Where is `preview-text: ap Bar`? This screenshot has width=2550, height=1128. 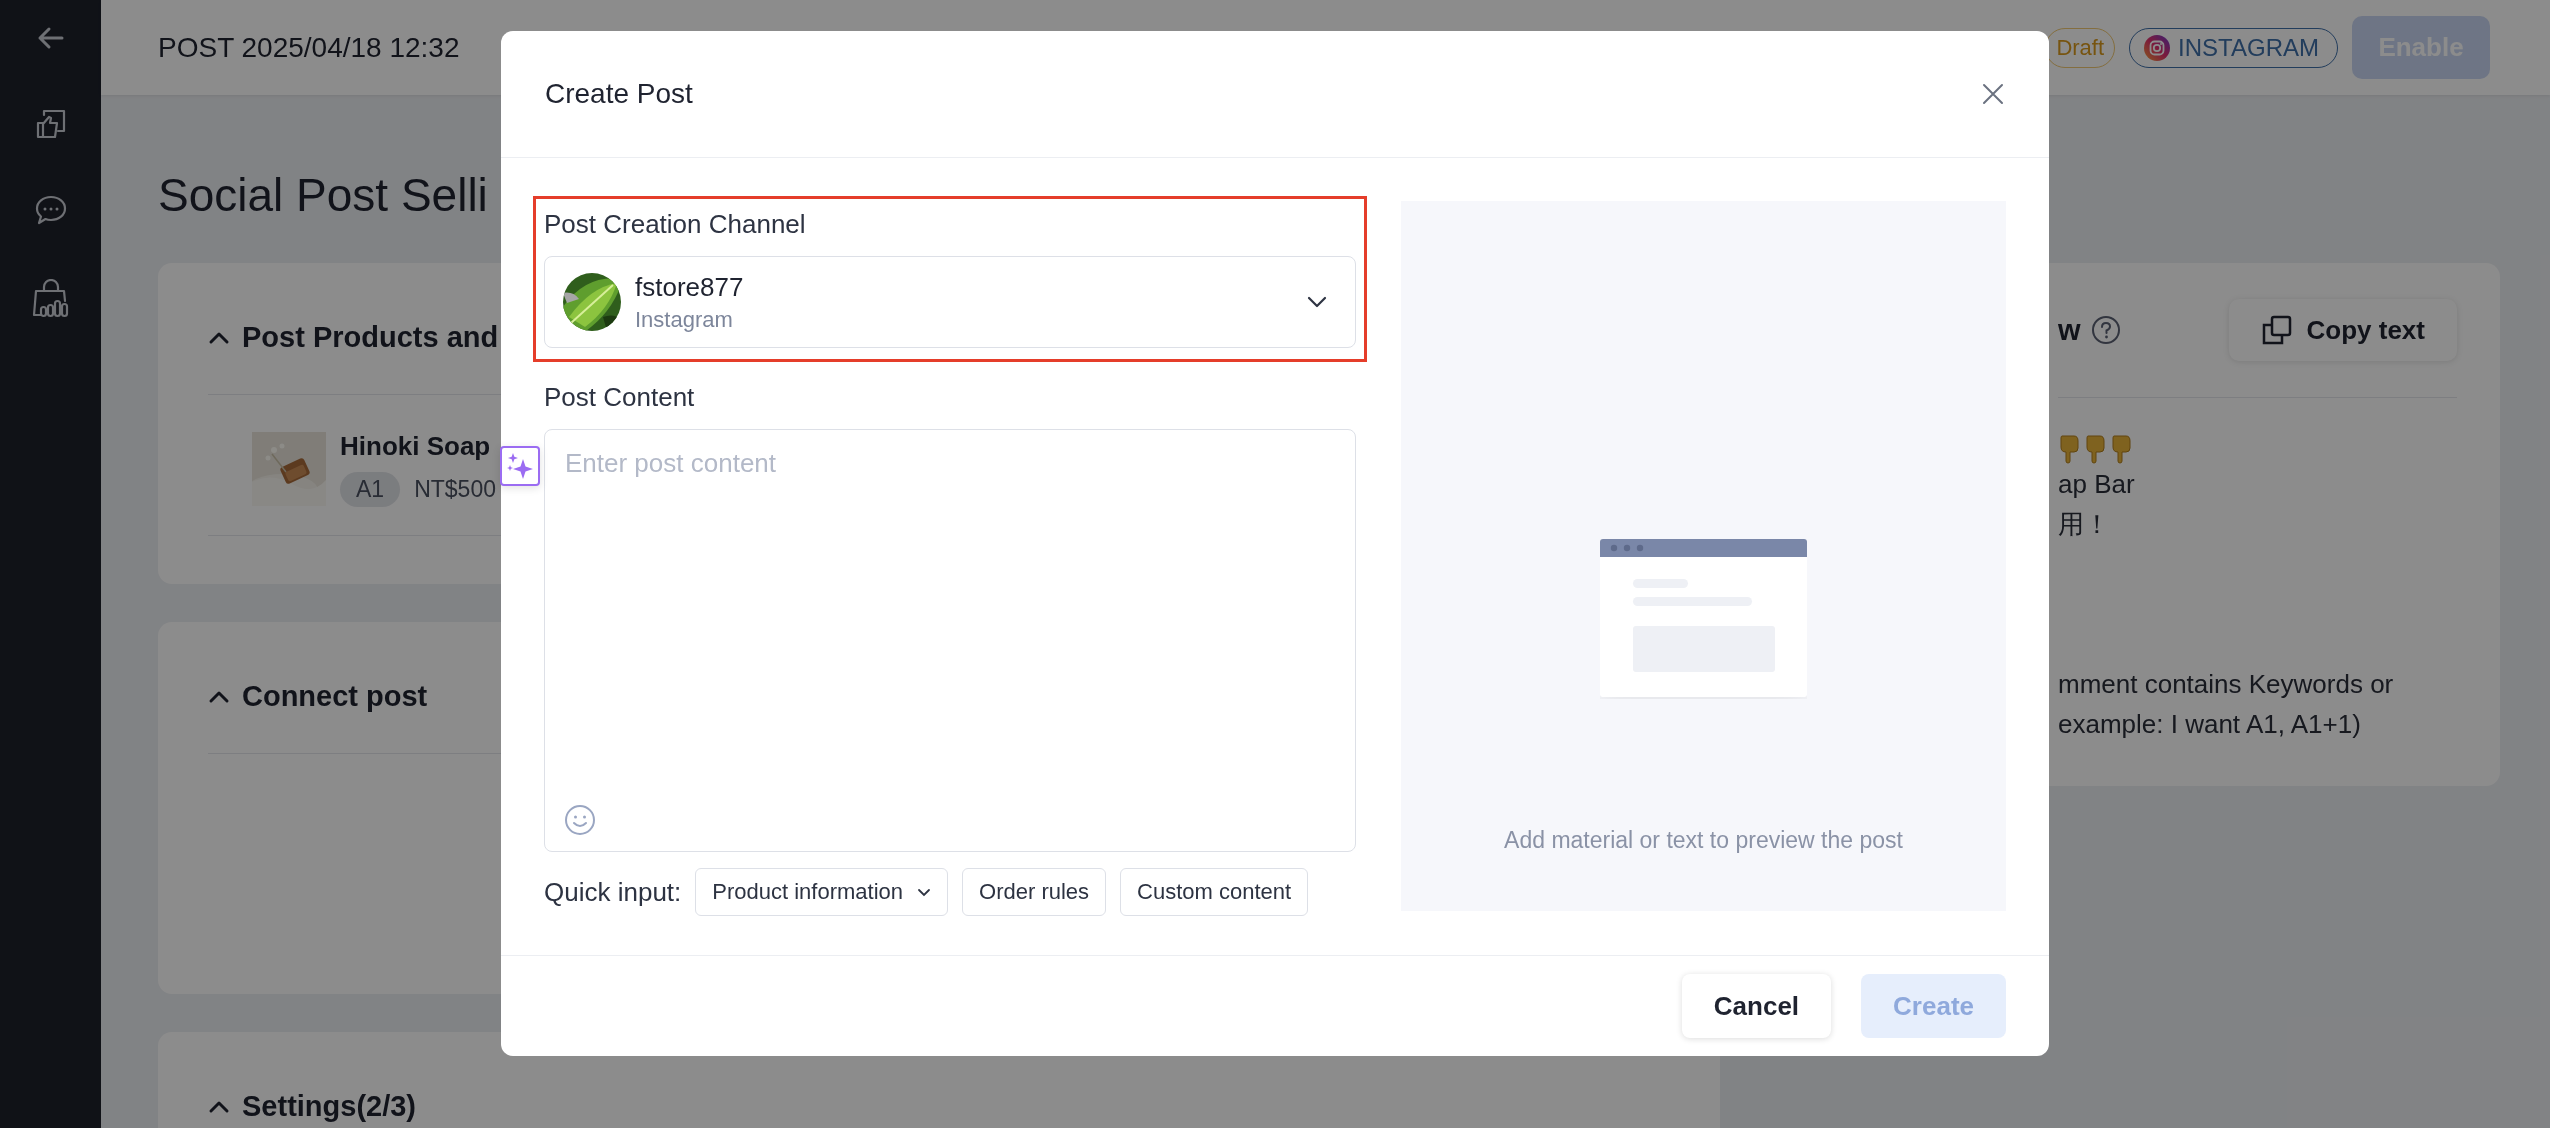 preview-text: ap Bar is located at coordinates (2097, 484).